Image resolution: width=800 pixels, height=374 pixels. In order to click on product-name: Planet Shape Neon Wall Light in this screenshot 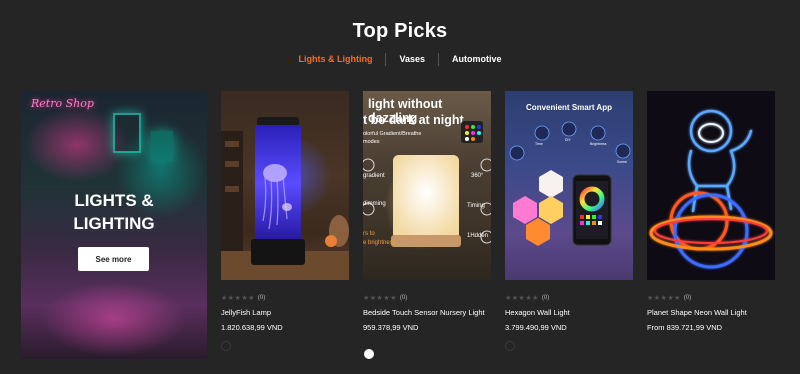, I will do `click(711, 313)`.